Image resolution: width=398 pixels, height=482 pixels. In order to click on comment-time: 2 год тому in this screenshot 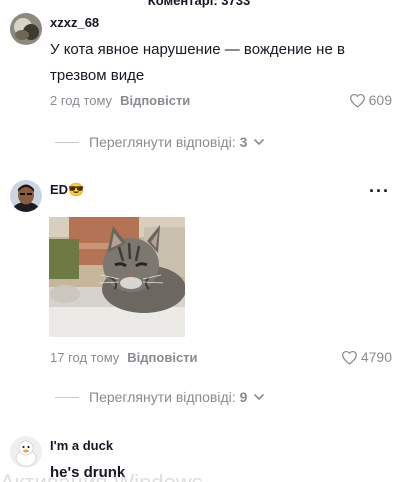, I will do `click(81, 100)`.